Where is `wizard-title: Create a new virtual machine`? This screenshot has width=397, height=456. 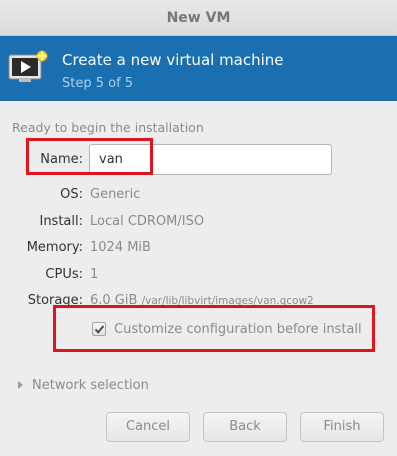 wizard-title: Create a new virtual machine is located at coordinates (173, 60).